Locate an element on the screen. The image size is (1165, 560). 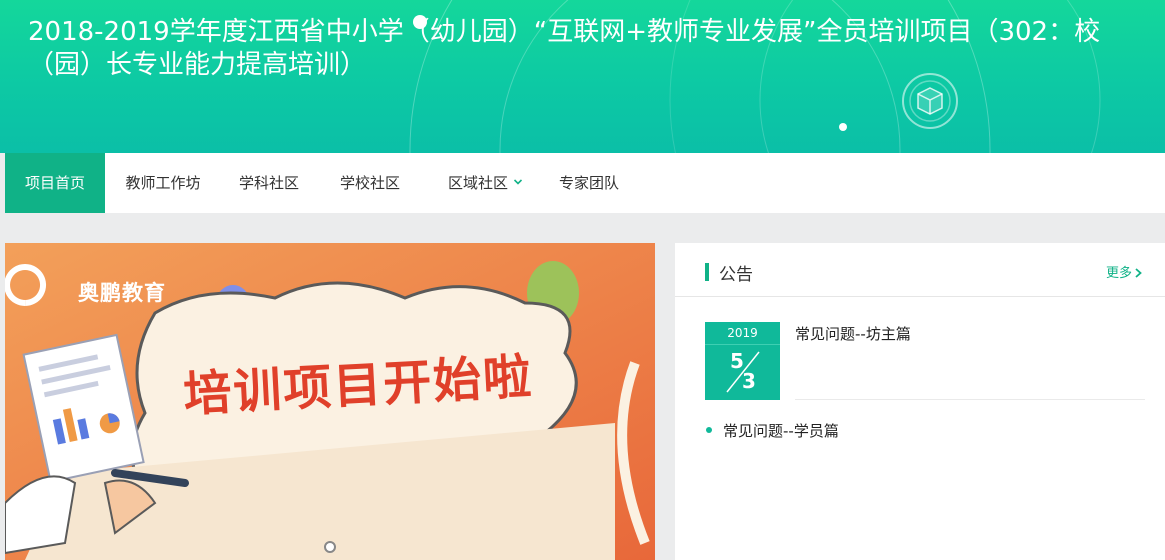
notice-title: 公告 is located at coordinates (736, 275).